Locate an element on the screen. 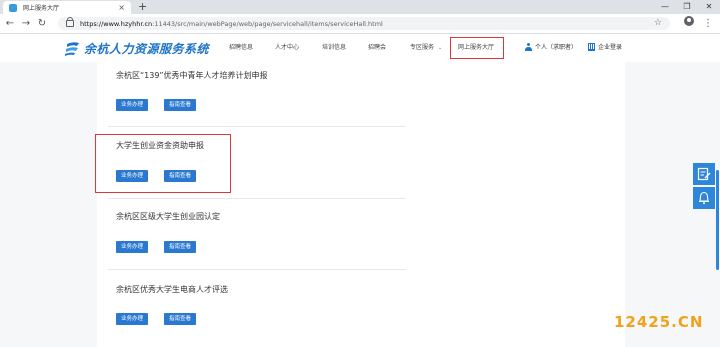  edit-note-icon is located at coordinates (704, 174).